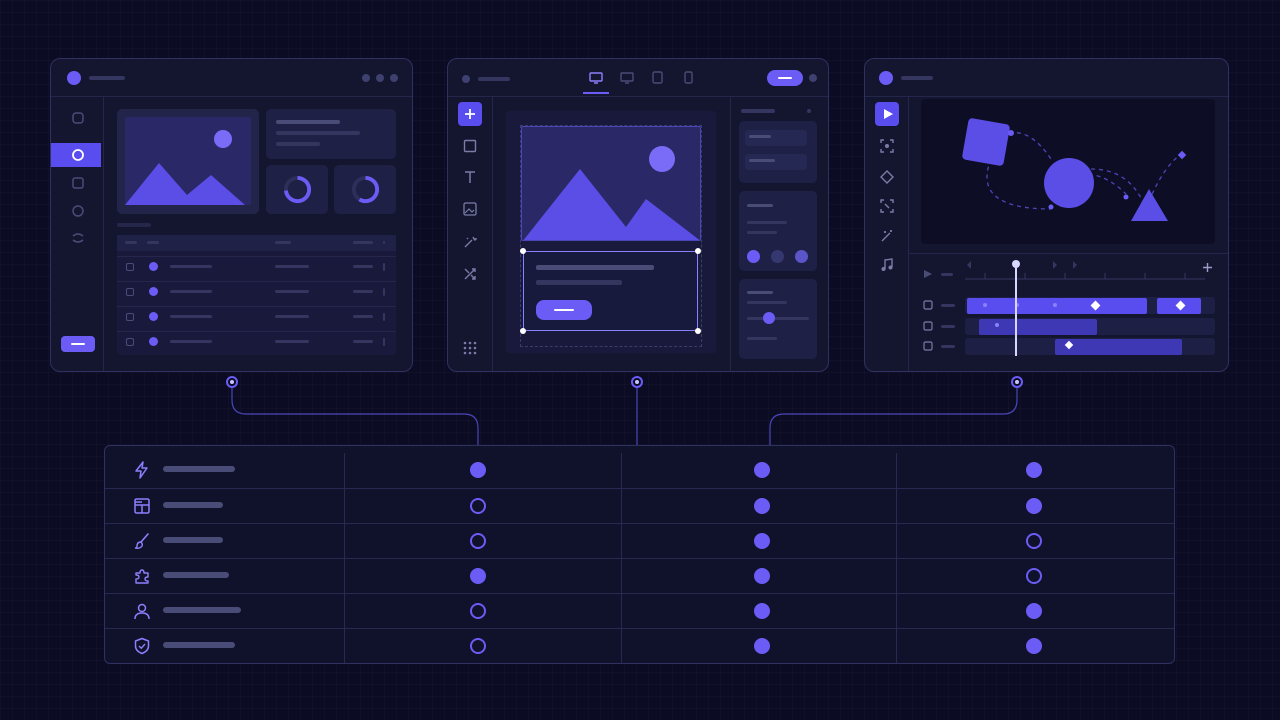 Image resolution: width=1280 pixels, height=720 pixels. What do you see at coordinates (78, 211) in the screenshot?
I see `circle-icon` at bounding box center [78, 211].